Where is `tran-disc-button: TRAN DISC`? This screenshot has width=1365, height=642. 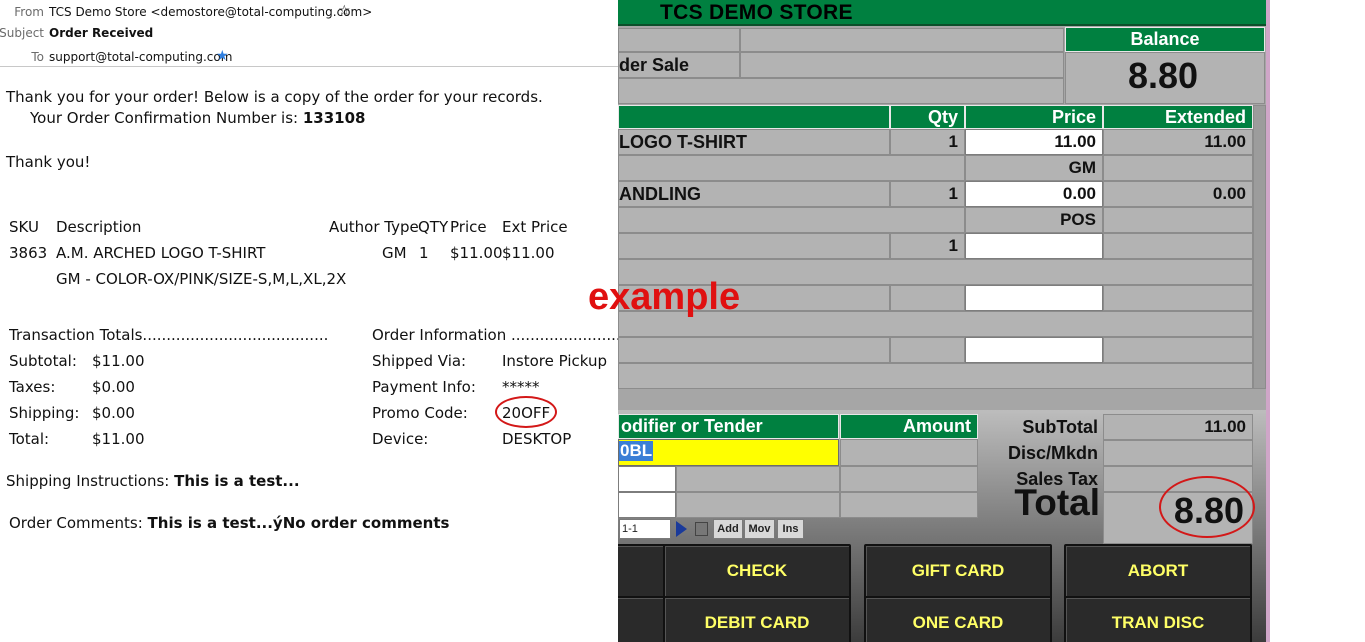
tran-disc-button: TRAN DISC is located at coordinates (1158, 619).